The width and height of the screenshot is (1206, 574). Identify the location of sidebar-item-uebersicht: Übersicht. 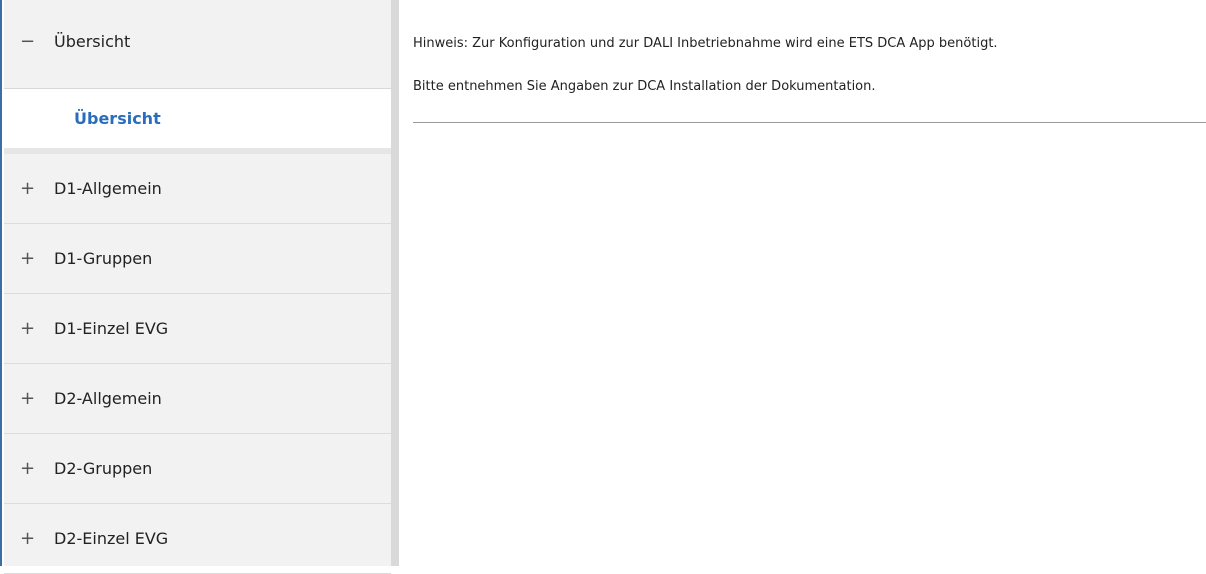
(197, 118).